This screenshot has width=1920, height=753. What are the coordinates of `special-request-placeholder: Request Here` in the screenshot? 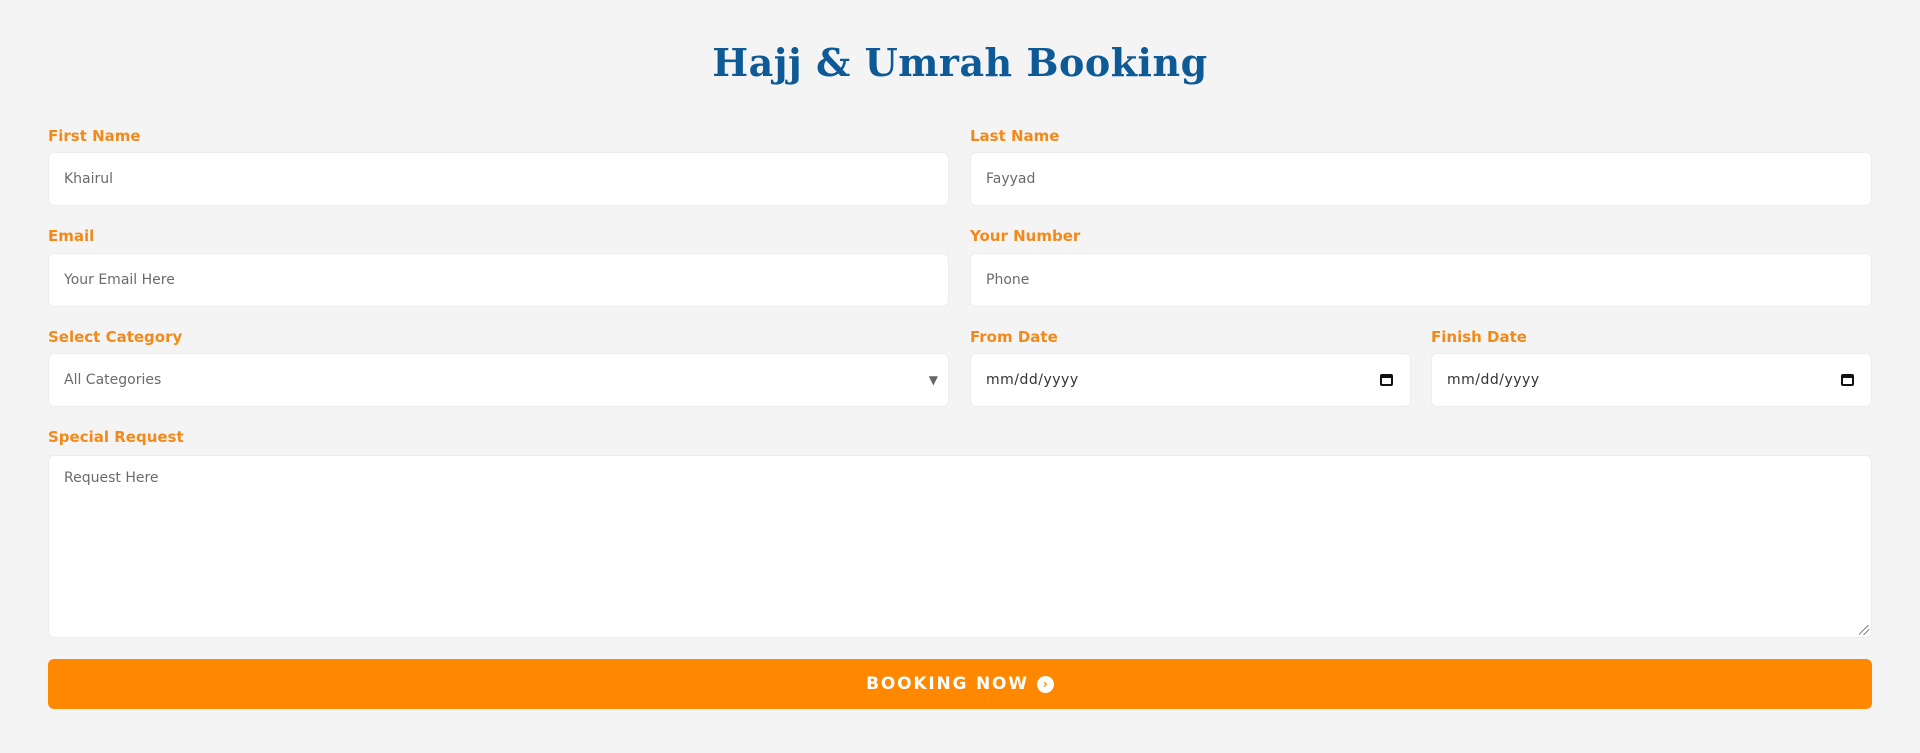 It's located at (111, 478).